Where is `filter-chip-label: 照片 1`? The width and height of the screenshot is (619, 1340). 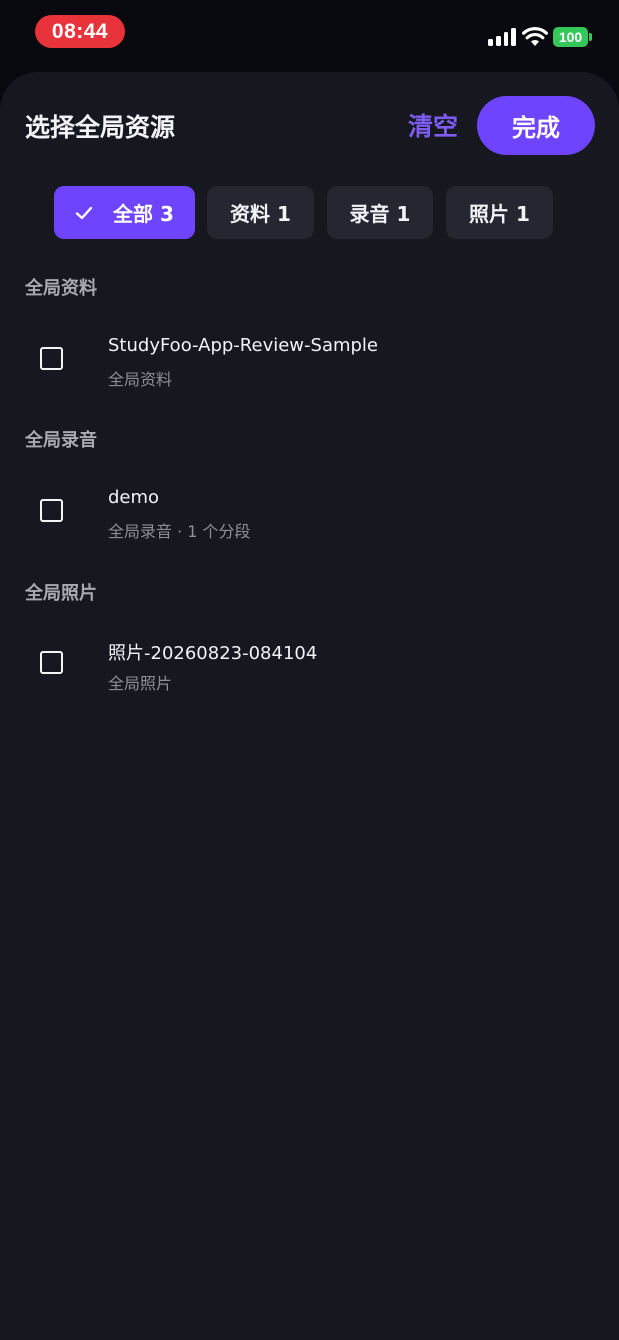 filter-chip-label: 照片 1 is located at coordinates (499, 214).